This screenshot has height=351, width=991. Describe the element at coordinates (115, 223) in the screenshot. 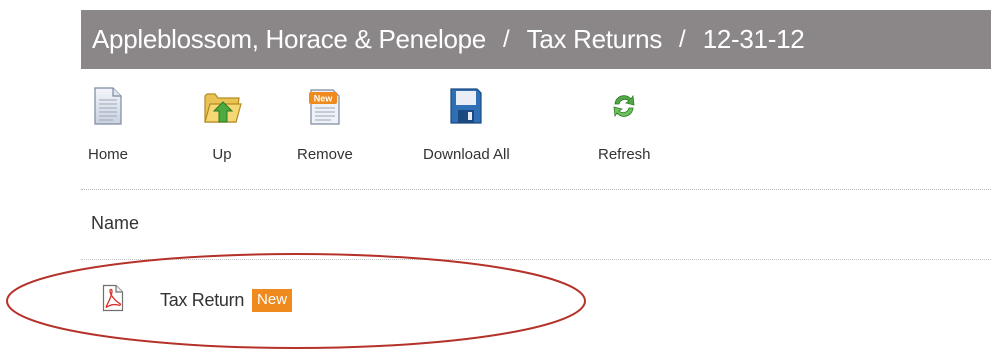

I see `column-header-name: Name` at that location.